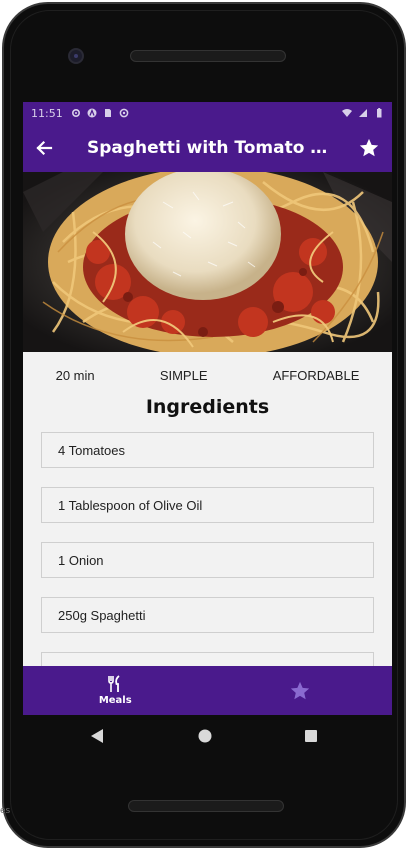 The height and width of the screenshot is (850, 410). What do you see at coordinates (107, 113) in the screenshot?
I see `sim-status-icon` at bounding box center [107, 113].